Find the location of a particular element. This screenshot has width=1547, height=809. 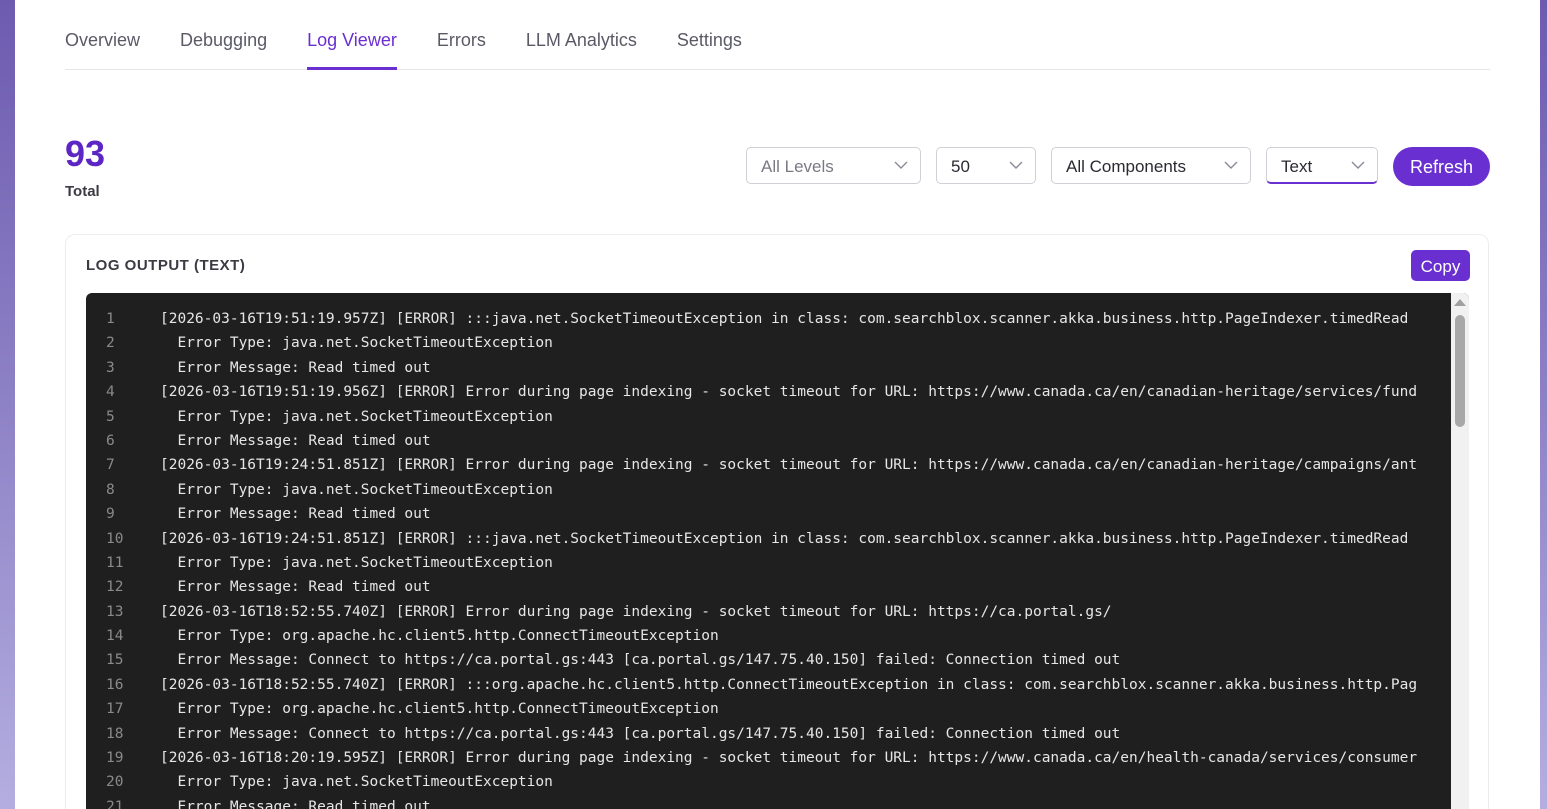

log-line-number: 19 is located at coordinates (115, 758).